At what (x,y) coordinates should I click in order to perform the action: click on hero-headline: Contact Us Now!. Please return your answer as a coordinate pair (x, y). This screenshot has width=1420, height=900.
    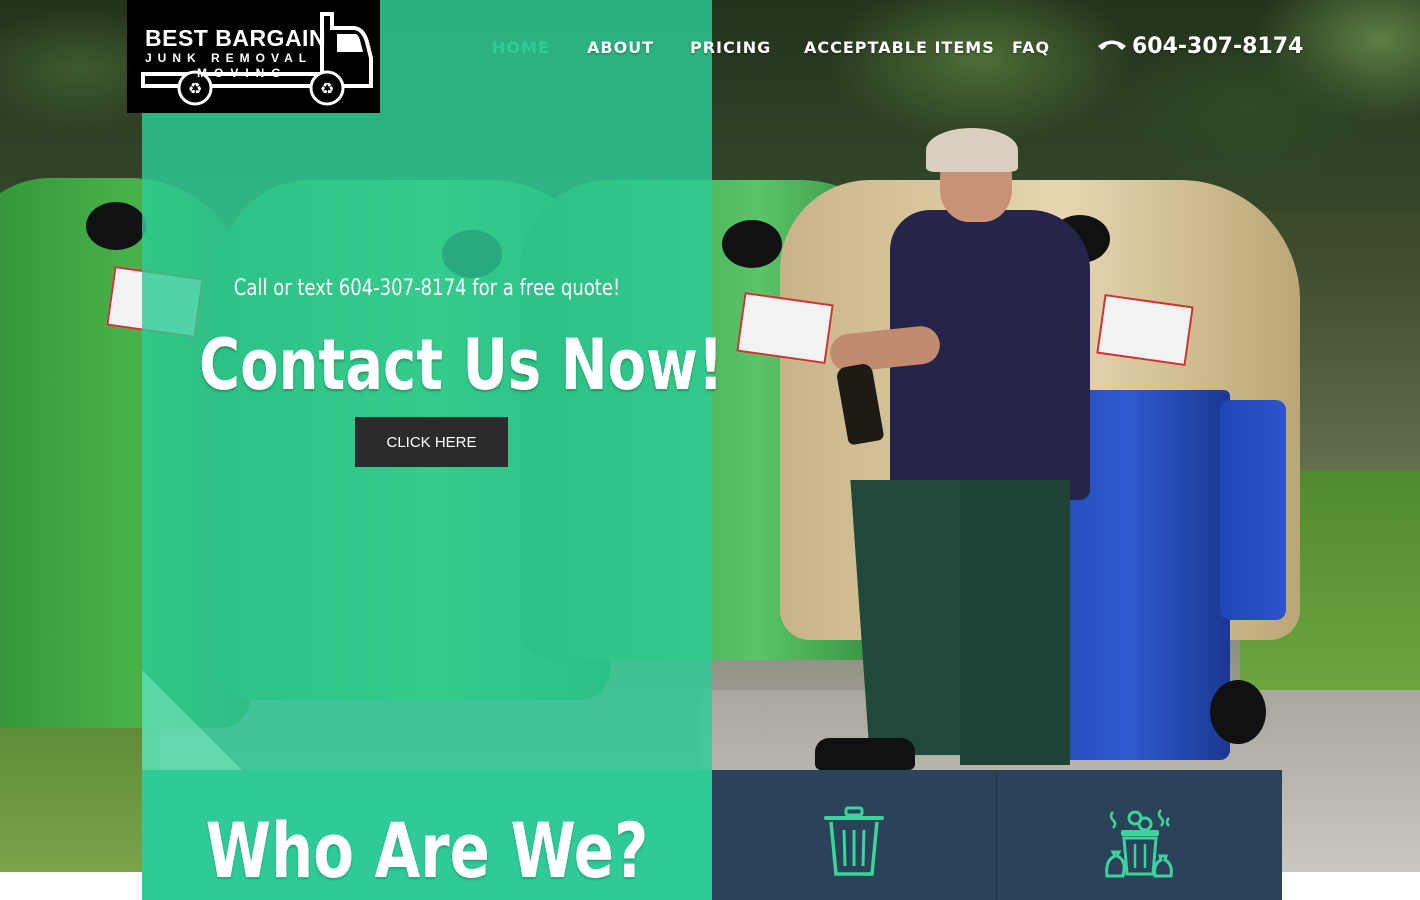
    Looking at the image, I should click on (461, 365).